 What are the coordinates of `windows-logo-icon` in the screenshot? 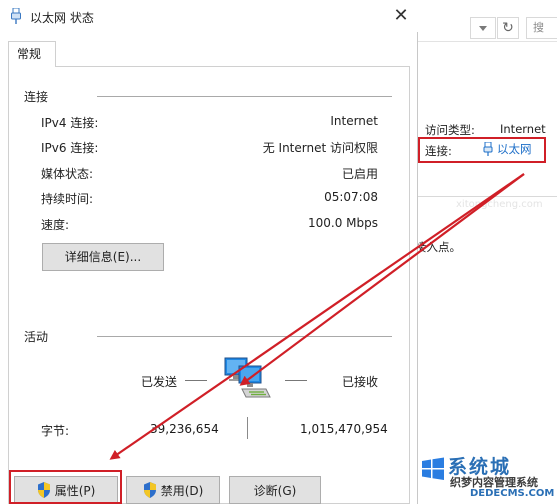 It's located at (433, 468).